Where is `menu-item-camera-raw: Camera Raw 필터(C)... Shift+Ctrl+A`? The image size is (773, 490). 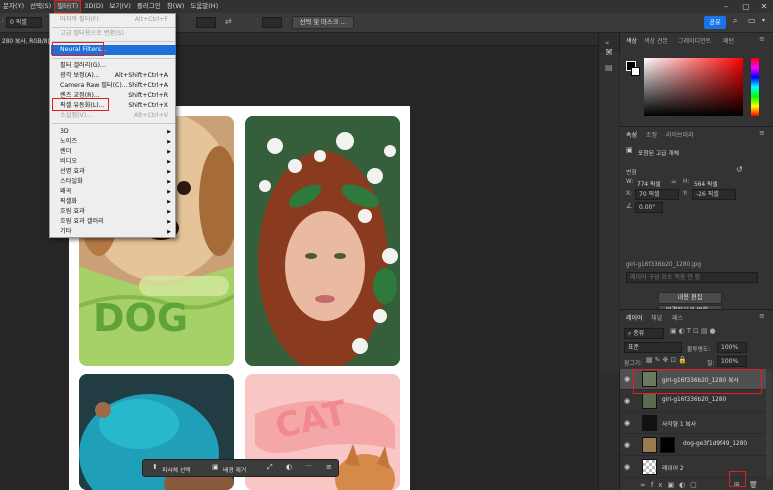
menu-item-camera-raw: Camera Raw 필터(C)... Shift+Ctrl+A is located at coordinates (113, 86).